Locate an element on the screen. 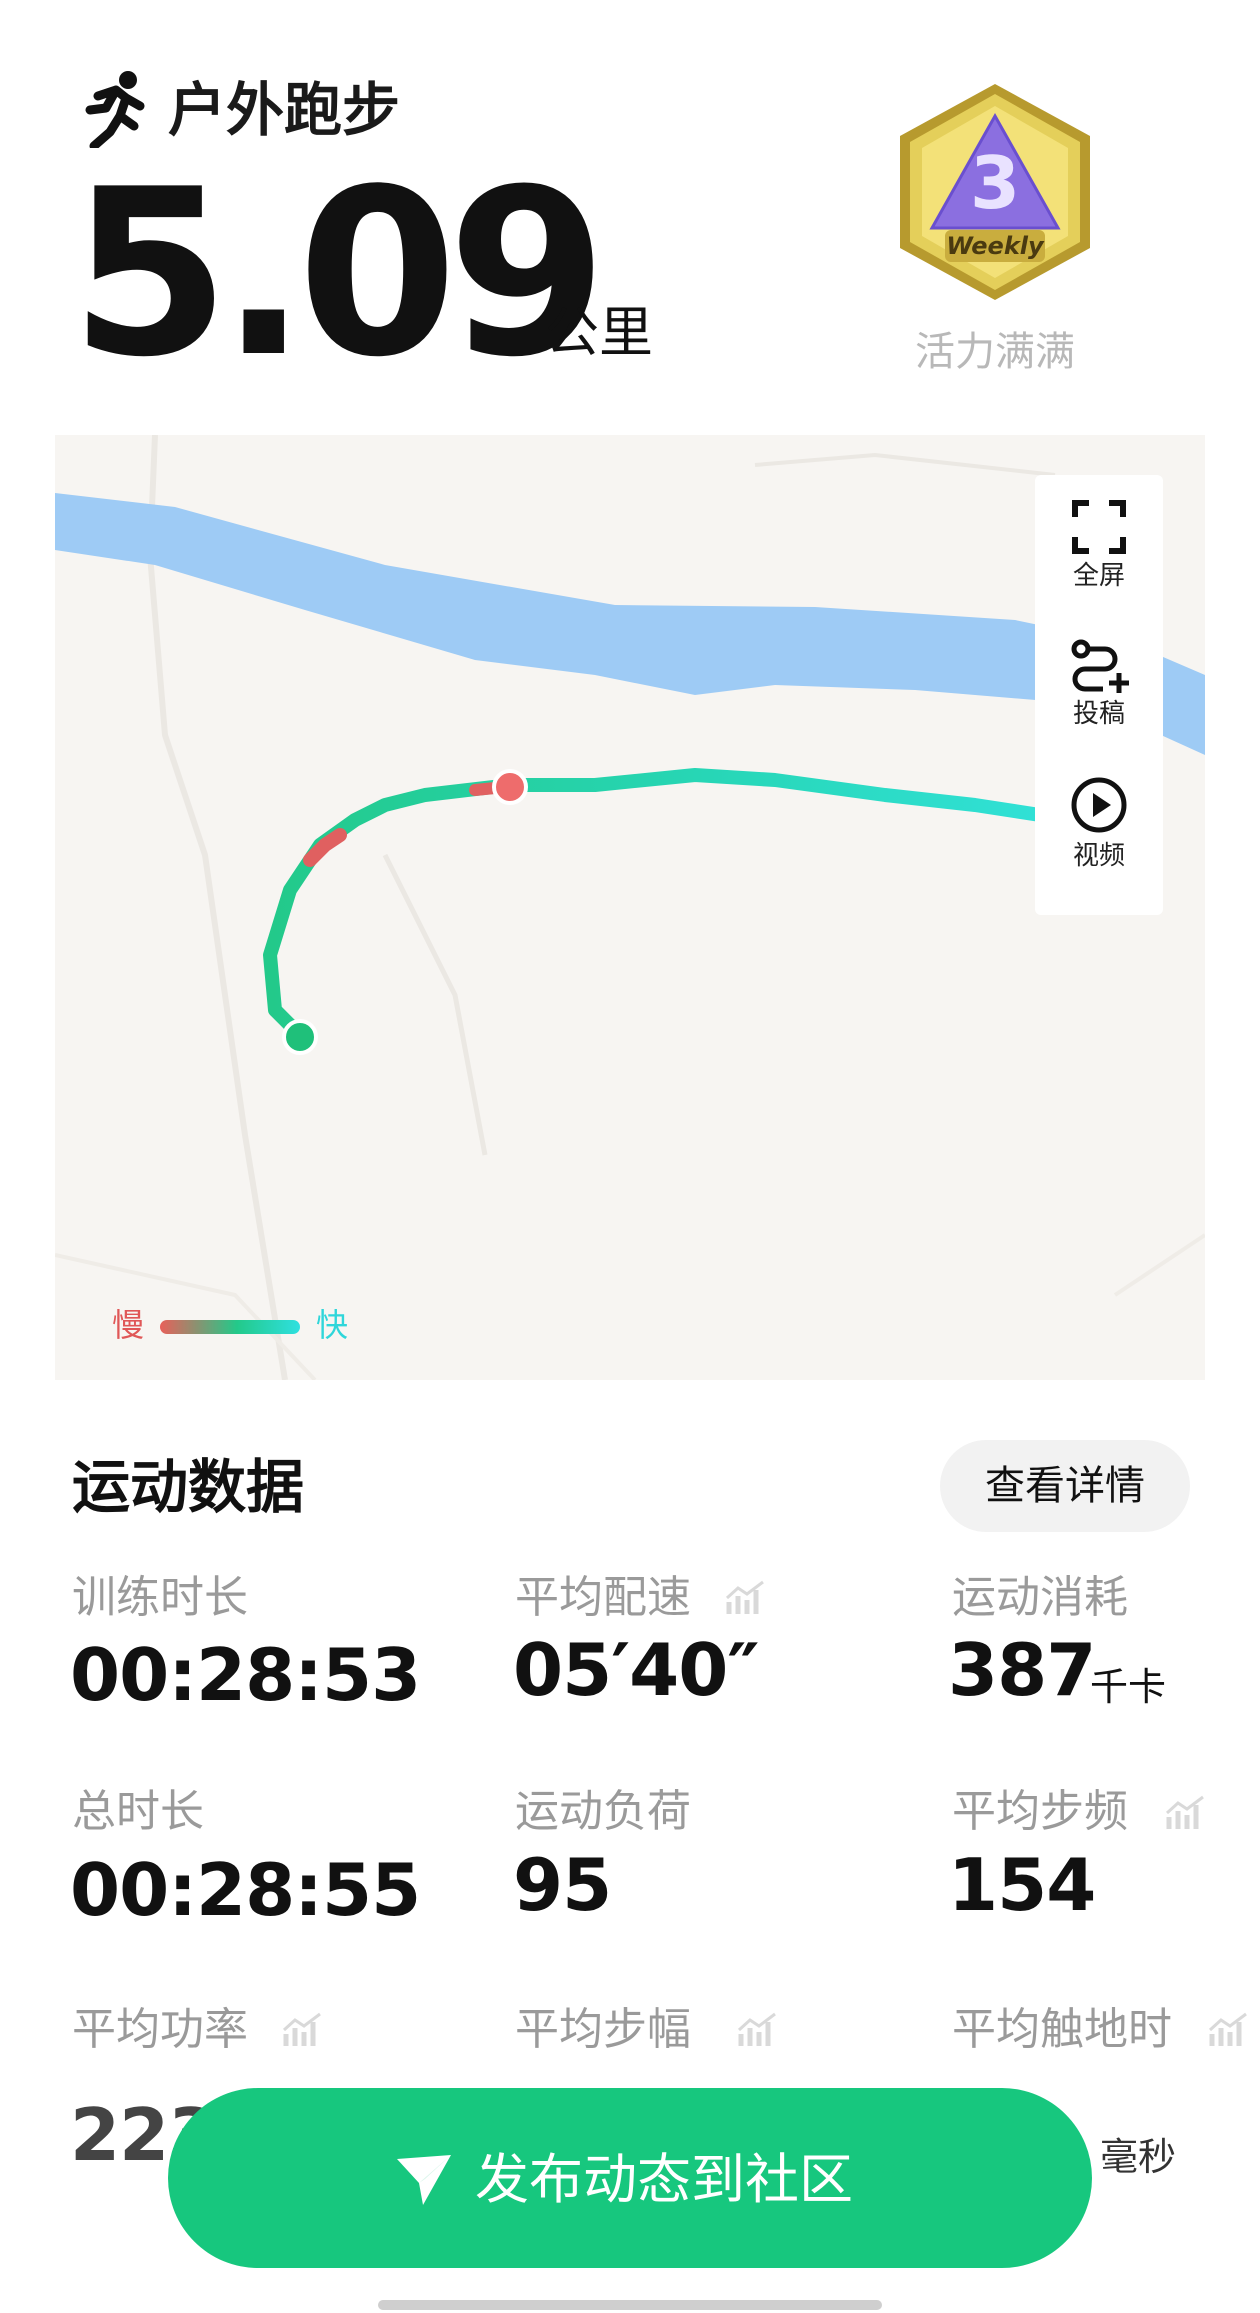  metric-label-total-duration: 总时长 is located at coordinates (138, 1811).